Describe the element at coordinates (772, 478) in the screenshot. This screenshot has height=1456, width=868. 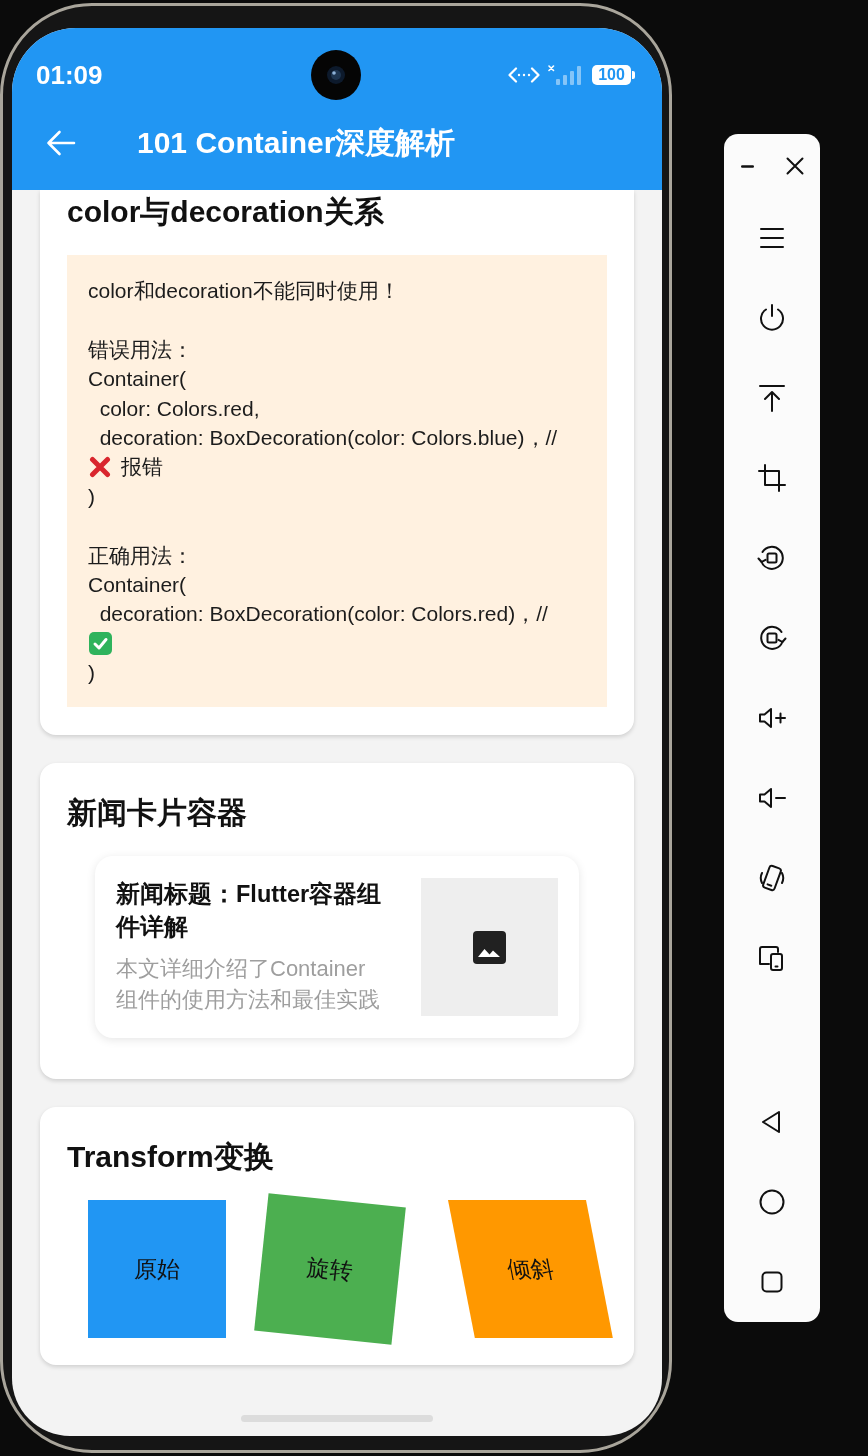
I see `crop-icon` at that location.